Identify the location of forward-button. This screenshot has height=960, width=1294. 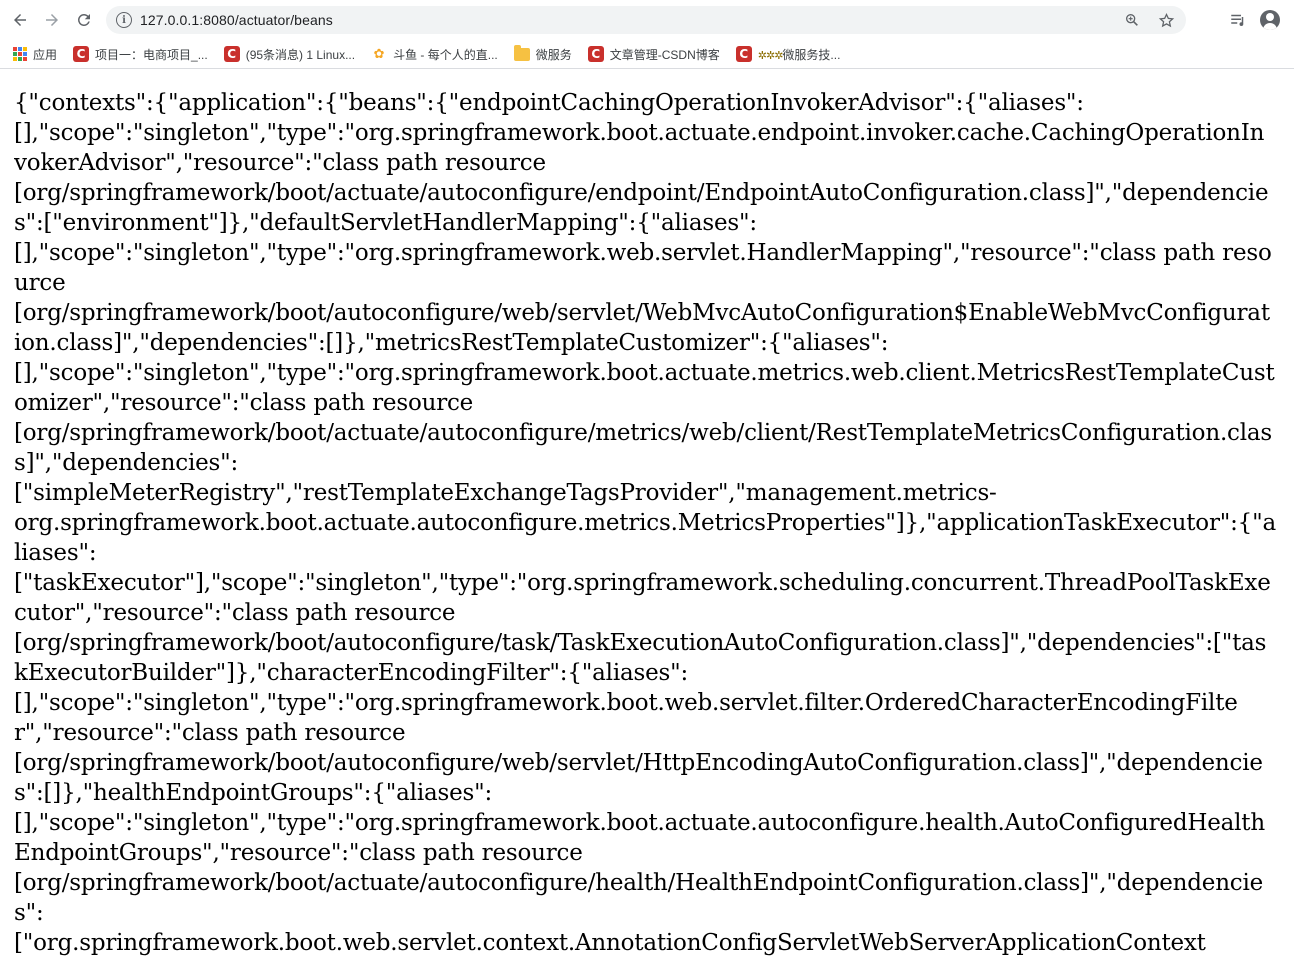
(52, 20).